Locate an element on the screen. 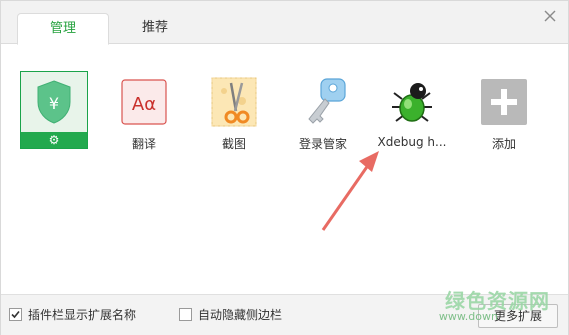 This screenshot has width=569, height=335. checkbox-unchecked-icon is located at coordinates (185, 314).